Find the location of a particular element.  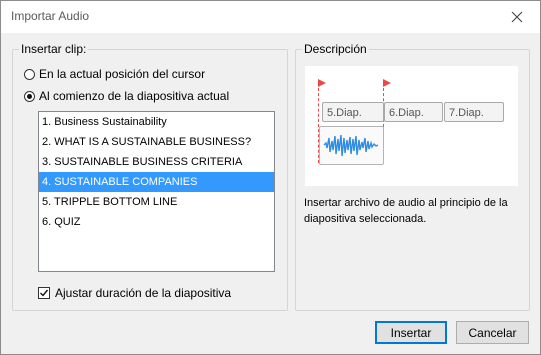

cancel-button: Cancelar is located at coordinates (492, 332).